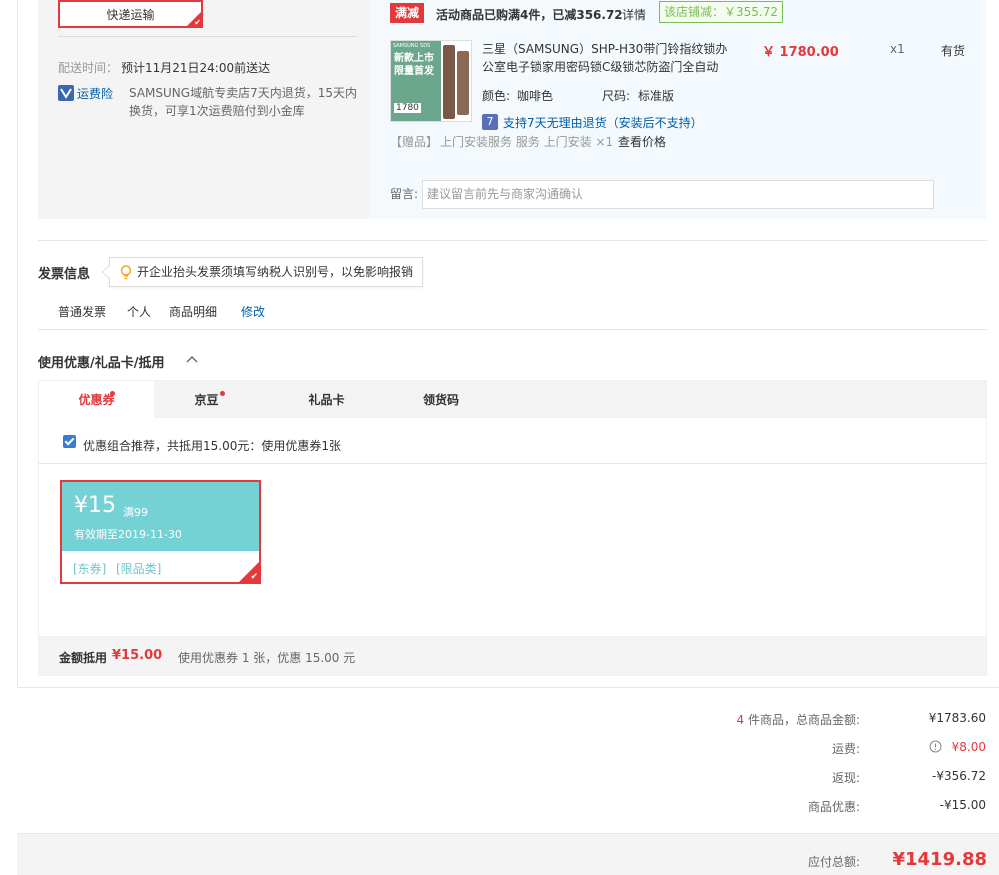 This screenshot has height=875, width=999. What do you see at coordinates (604, 49) in the screenshot?
I see `product-name-1: 三星（SAMSUNG）SHP-H30带门铃指纹锁办` at bounding box center [604, 49].